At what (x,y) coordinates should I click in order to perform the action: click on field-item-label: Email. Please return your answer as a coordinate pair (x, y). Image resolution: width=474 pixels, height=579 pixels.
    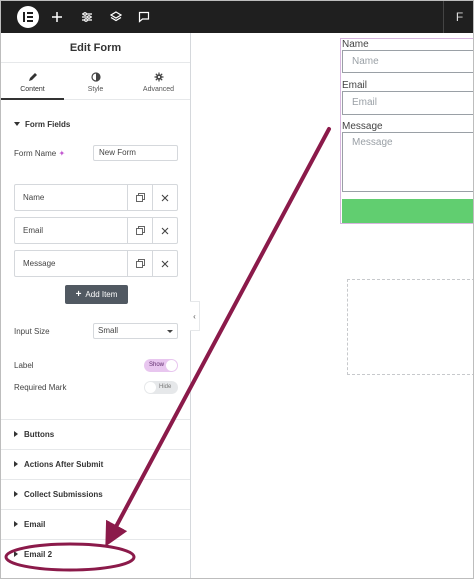
    Looking at the image, I should click on (33, 230).